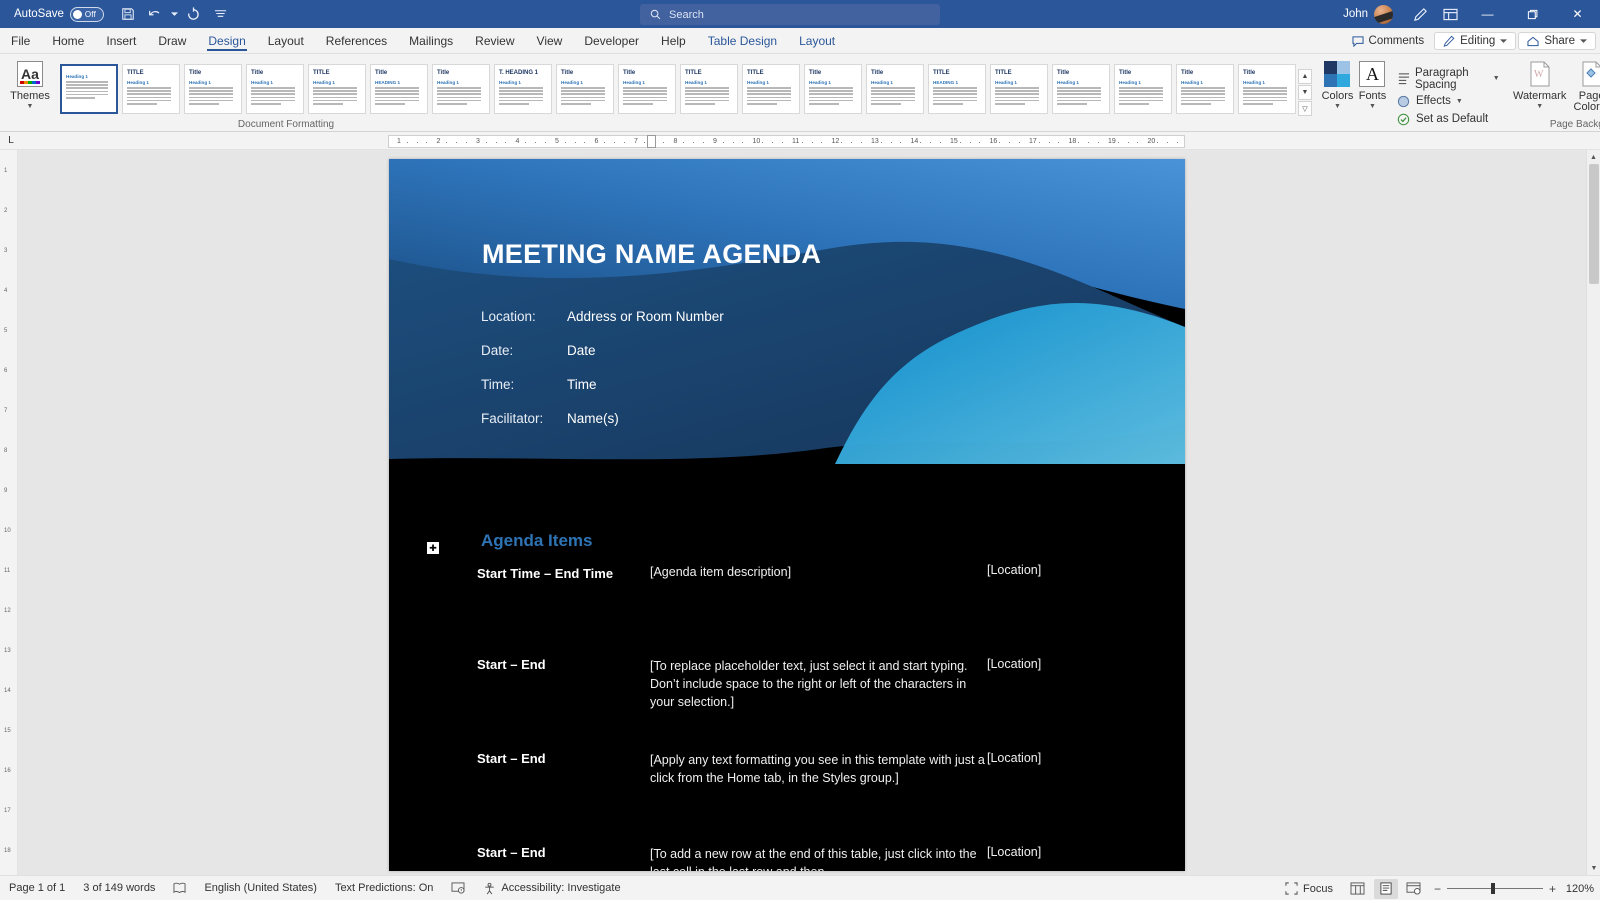 Image resolution: width=1600 pixels, height=900 pixels. What do you see at coordinates (174, 14) in the screenshot?
I see `undo-dropdown-icon` at bounding box center [174, 14].